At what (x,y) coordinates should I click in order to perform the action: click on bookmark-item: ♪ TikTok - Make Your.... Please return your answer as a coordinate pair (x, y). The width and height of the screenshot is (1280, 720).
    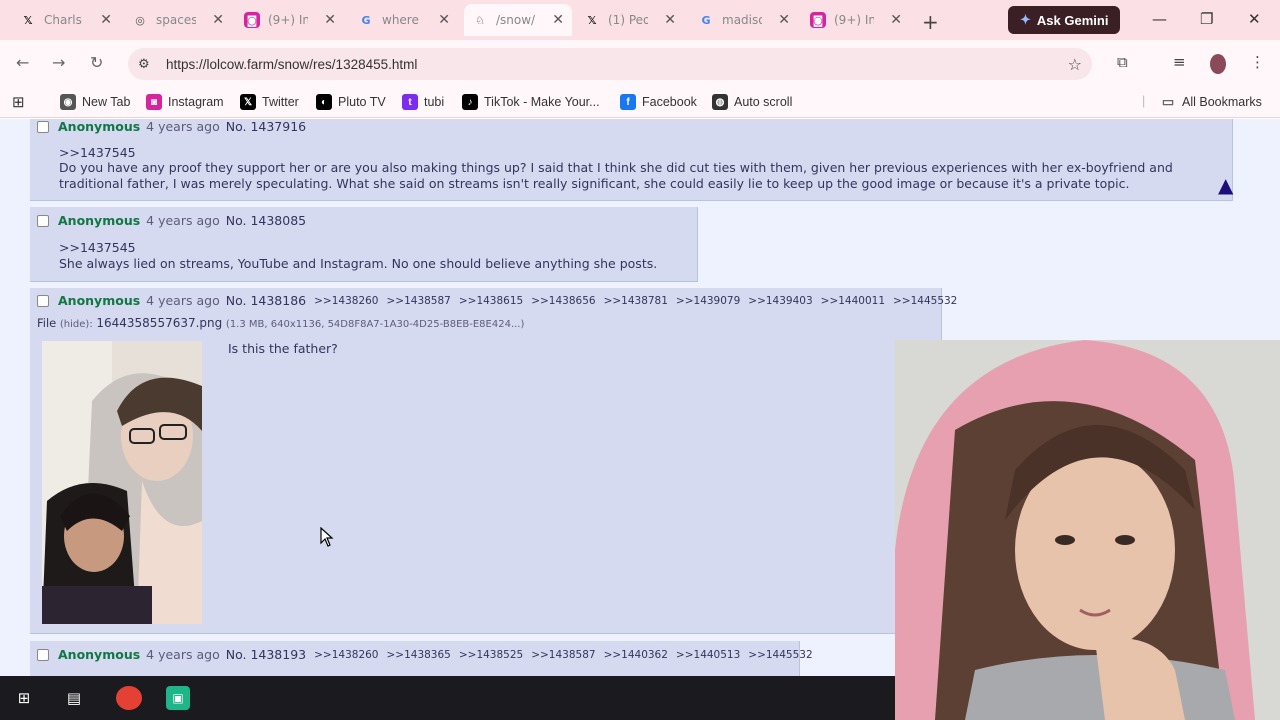
    Looking at the image, I should click on (531, 102).